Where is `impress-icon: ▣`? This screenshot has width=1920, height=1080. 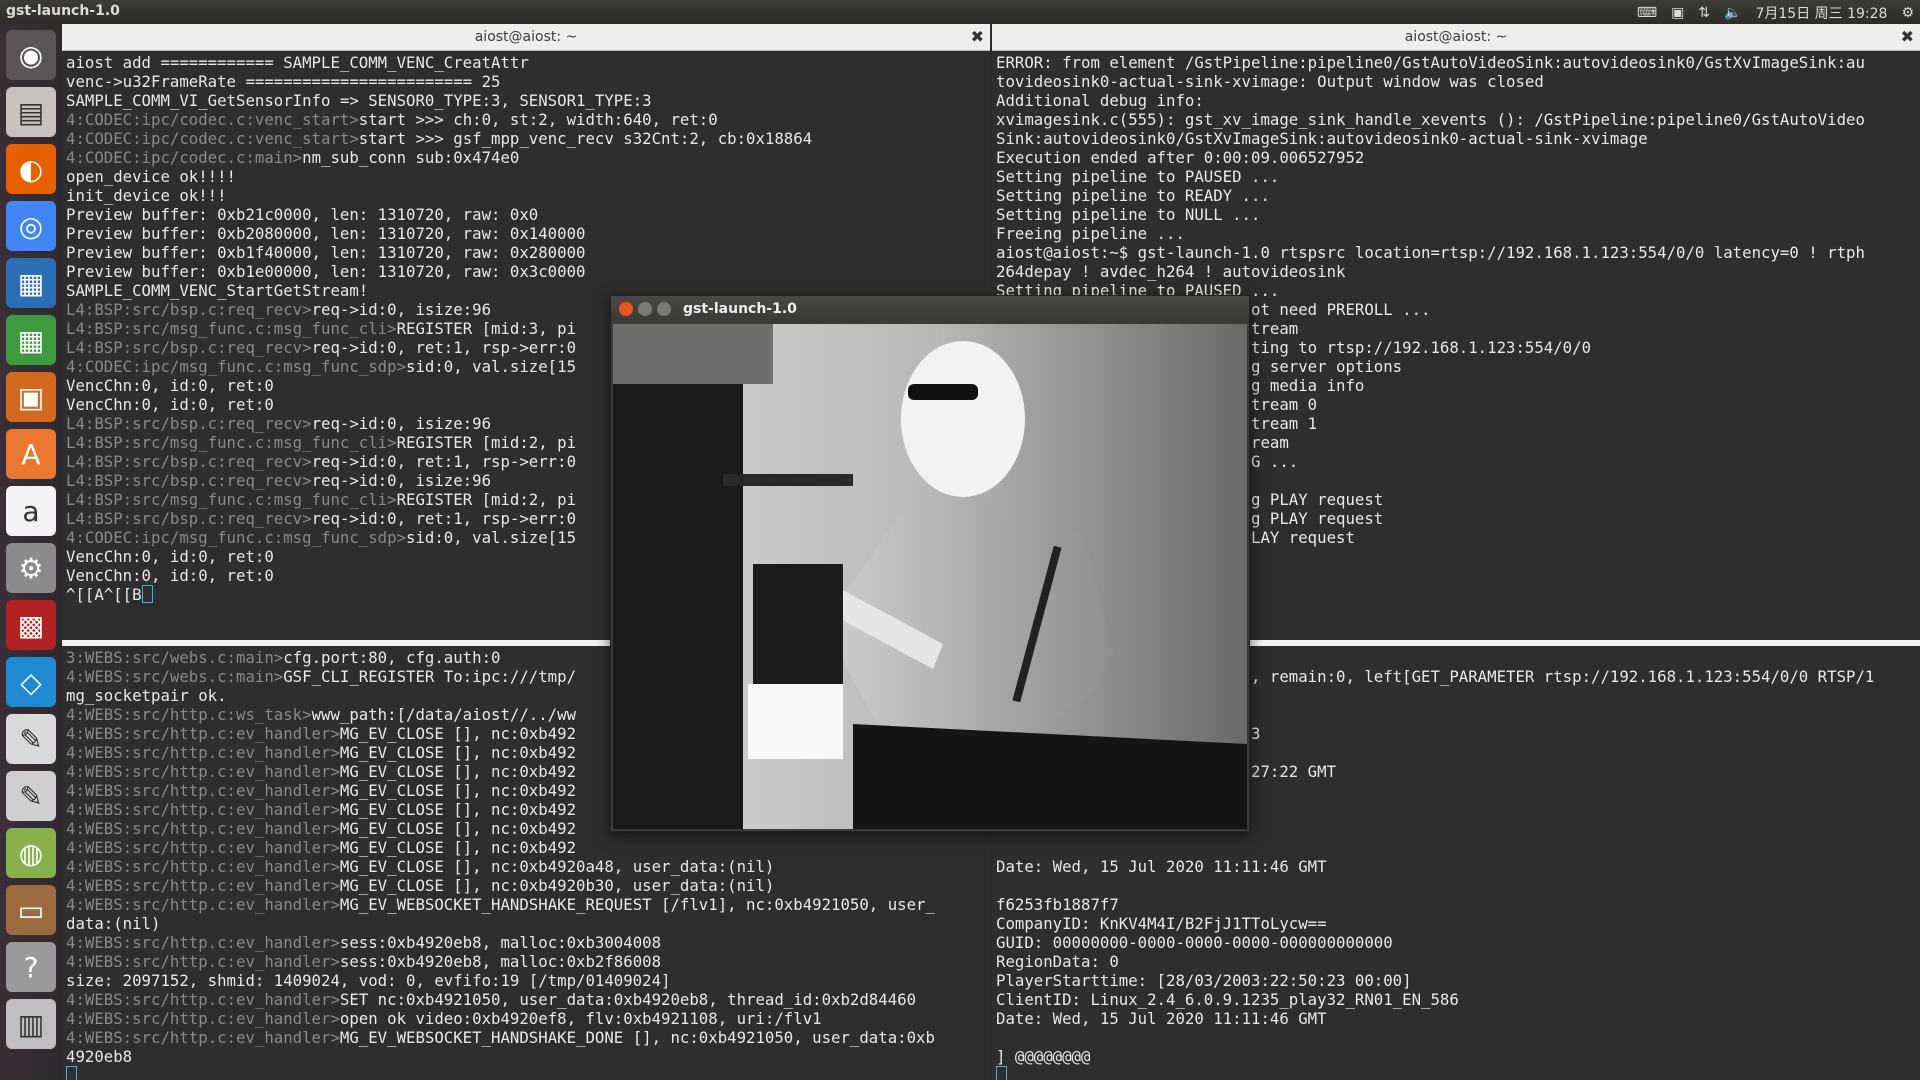
impress-icon: ▣ is located at coordinates (31, 397).